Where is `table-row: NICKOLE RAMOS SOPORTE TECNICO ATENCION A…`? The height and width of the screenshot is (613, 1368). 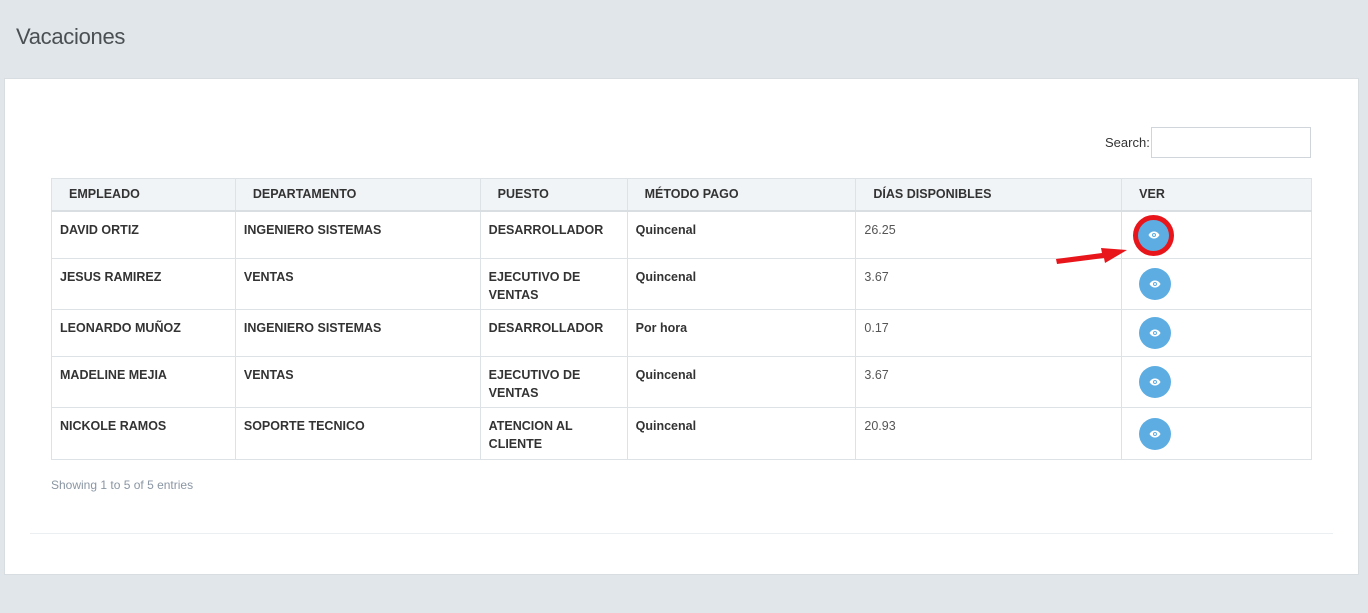
table-row: NICKOLE RAMOS SOPORTE TECNICO ATENCION A… is located at coordinates (681, 433).